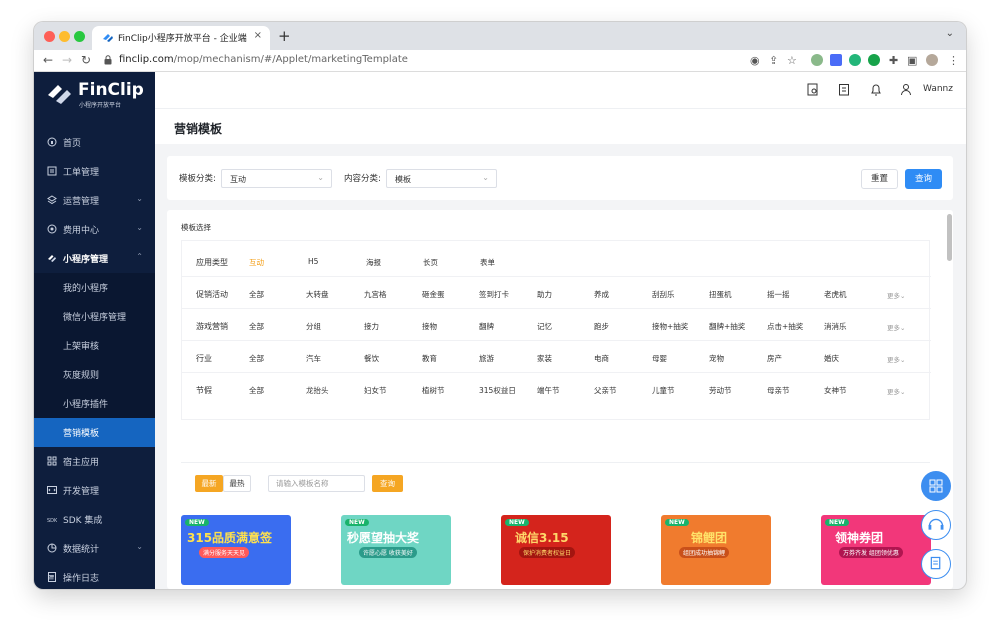 This screenshot has height=633, width=1000. Describe the element at coordinates (317, 390) in the screenshot. I see `filter-option: 龙抬头` at that location.